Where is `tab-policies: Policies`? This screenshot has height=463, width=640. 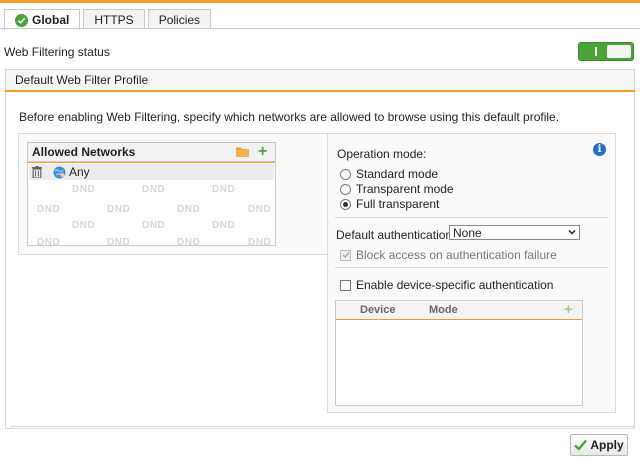 tab-policies: Policies is located at coordinates (179, 19).